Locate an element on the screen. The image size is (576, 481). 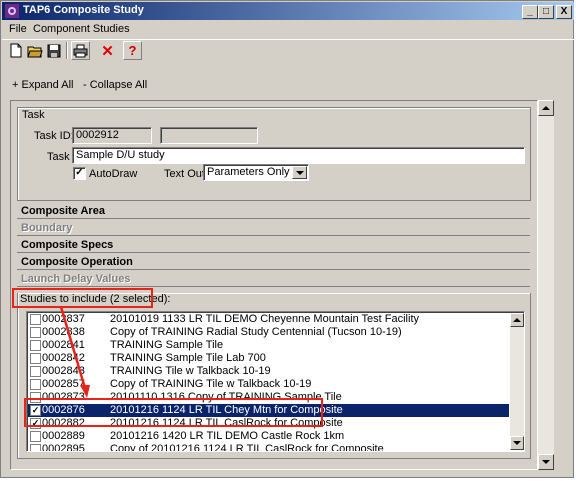
app-icon is located at coordinates (12, 11).